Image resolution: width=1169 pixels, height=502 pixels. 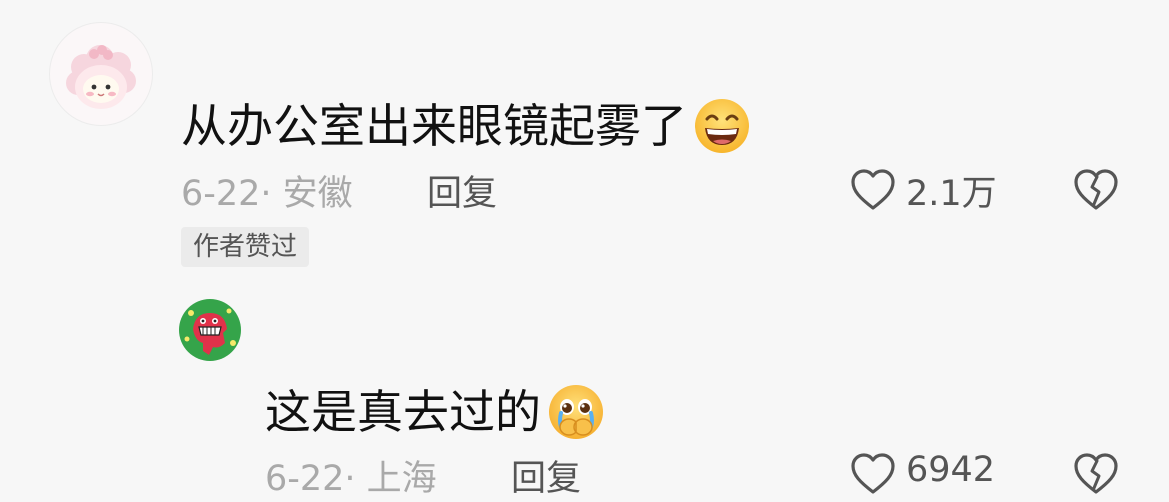 What do you see at coordinates (434, 126) in the screenshot?
I see `comment-text-content: 从办公室出来眼镜起雾了` at bounding box center [434, 126].